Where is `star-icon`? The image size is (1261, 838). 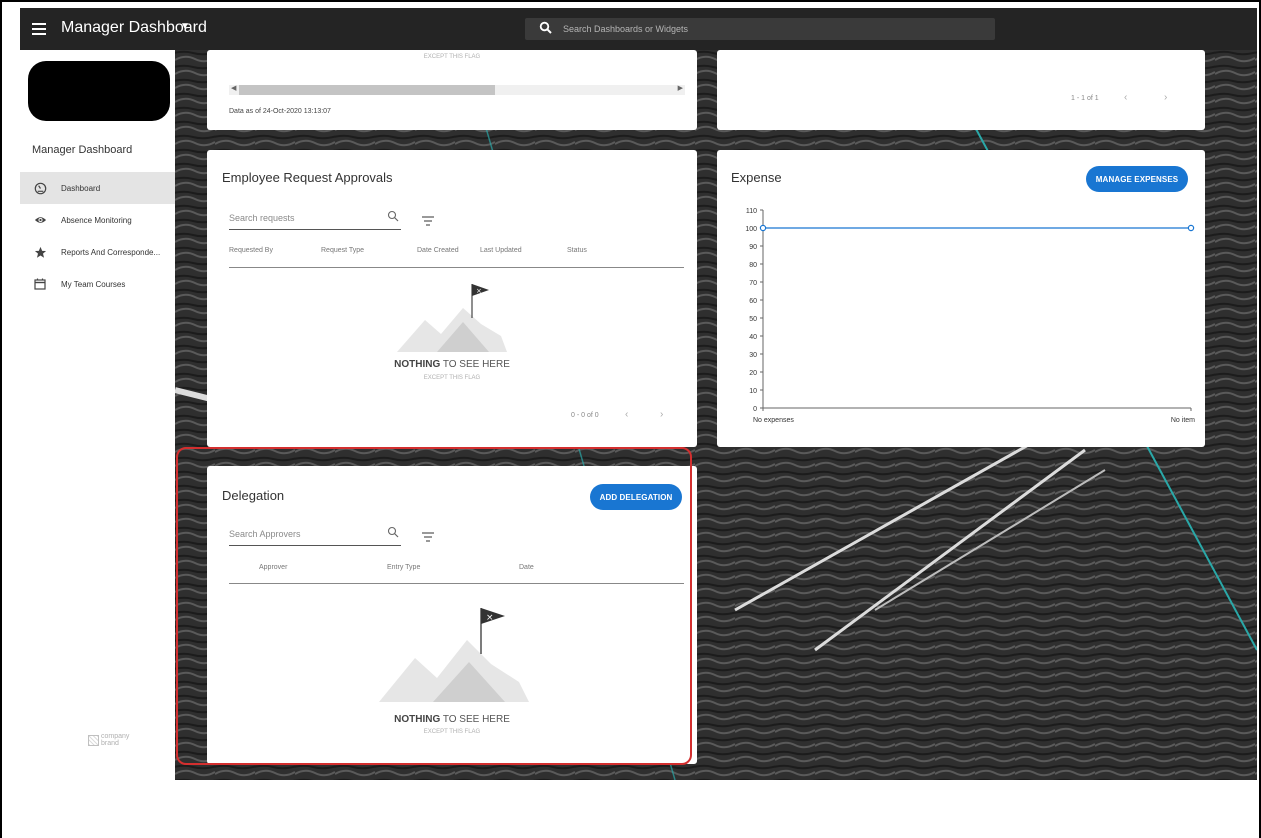
star-icon is located at coordinates (40, 252).